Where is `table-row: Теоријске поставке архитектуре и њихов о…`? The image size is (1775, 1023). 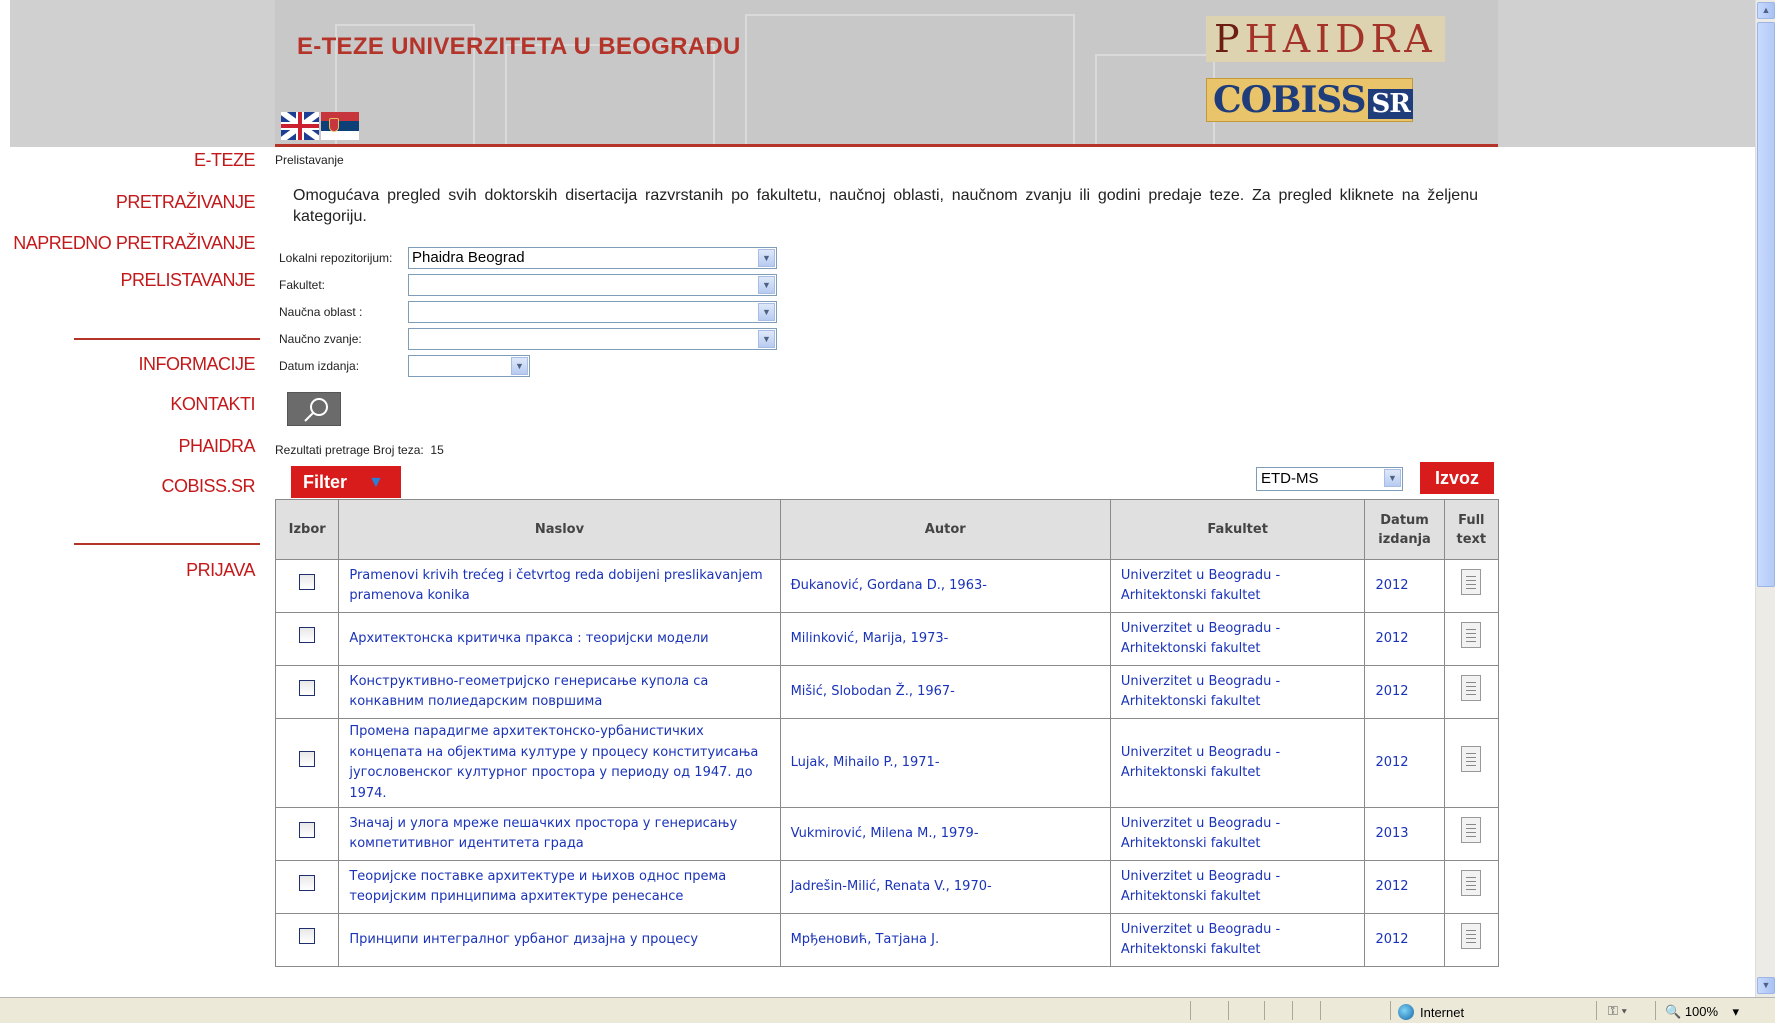
table-row: Теоријске поставке архитектуре и њихов о… is located at coordinates (887, 887).